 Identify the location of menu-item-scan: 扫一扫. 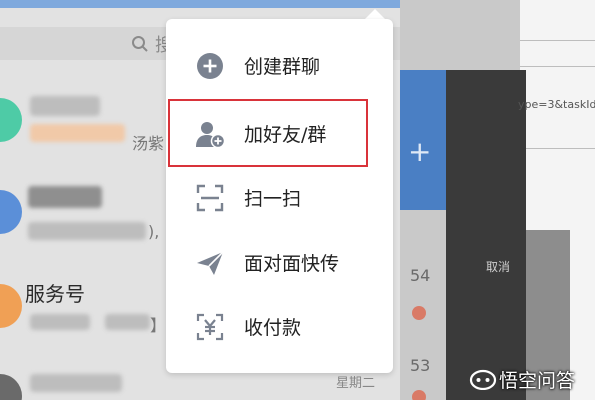
(279, 197).